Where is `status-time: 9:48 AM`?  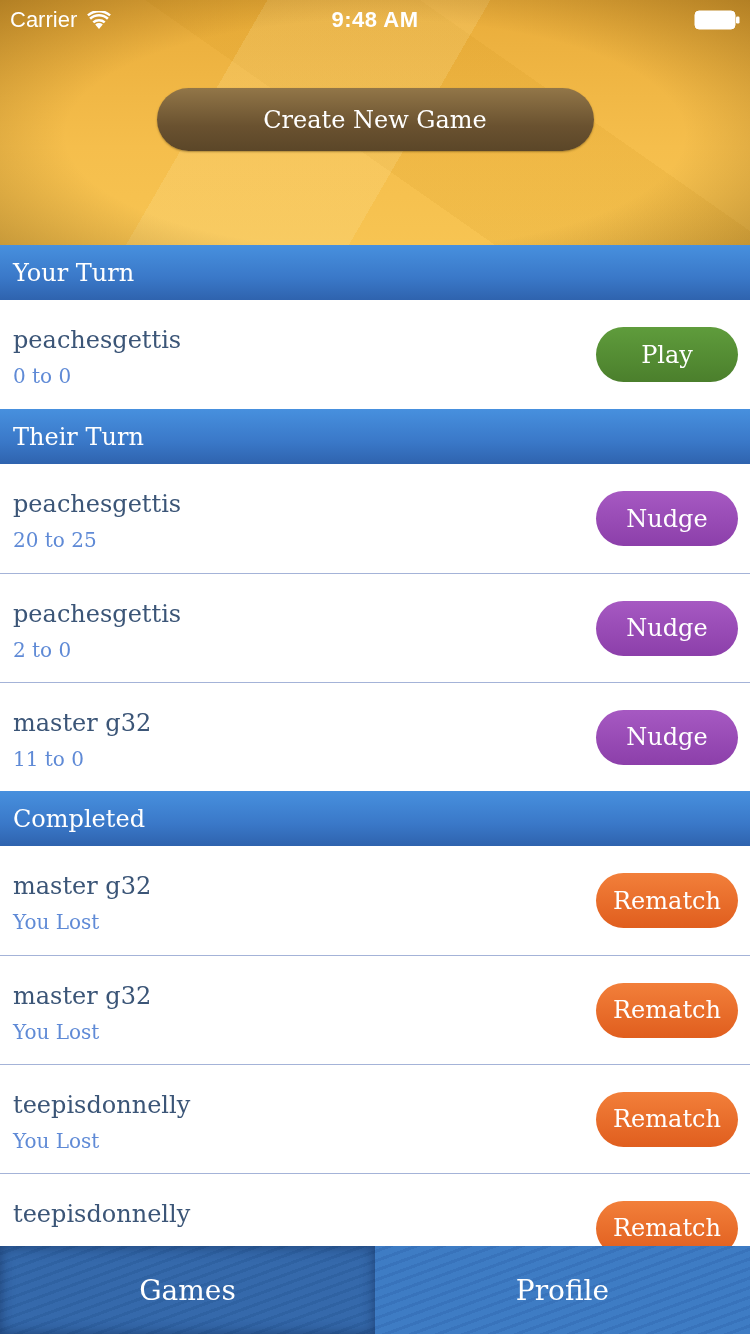 status-time: 9:48 AM is located at coordinates (375, 20).